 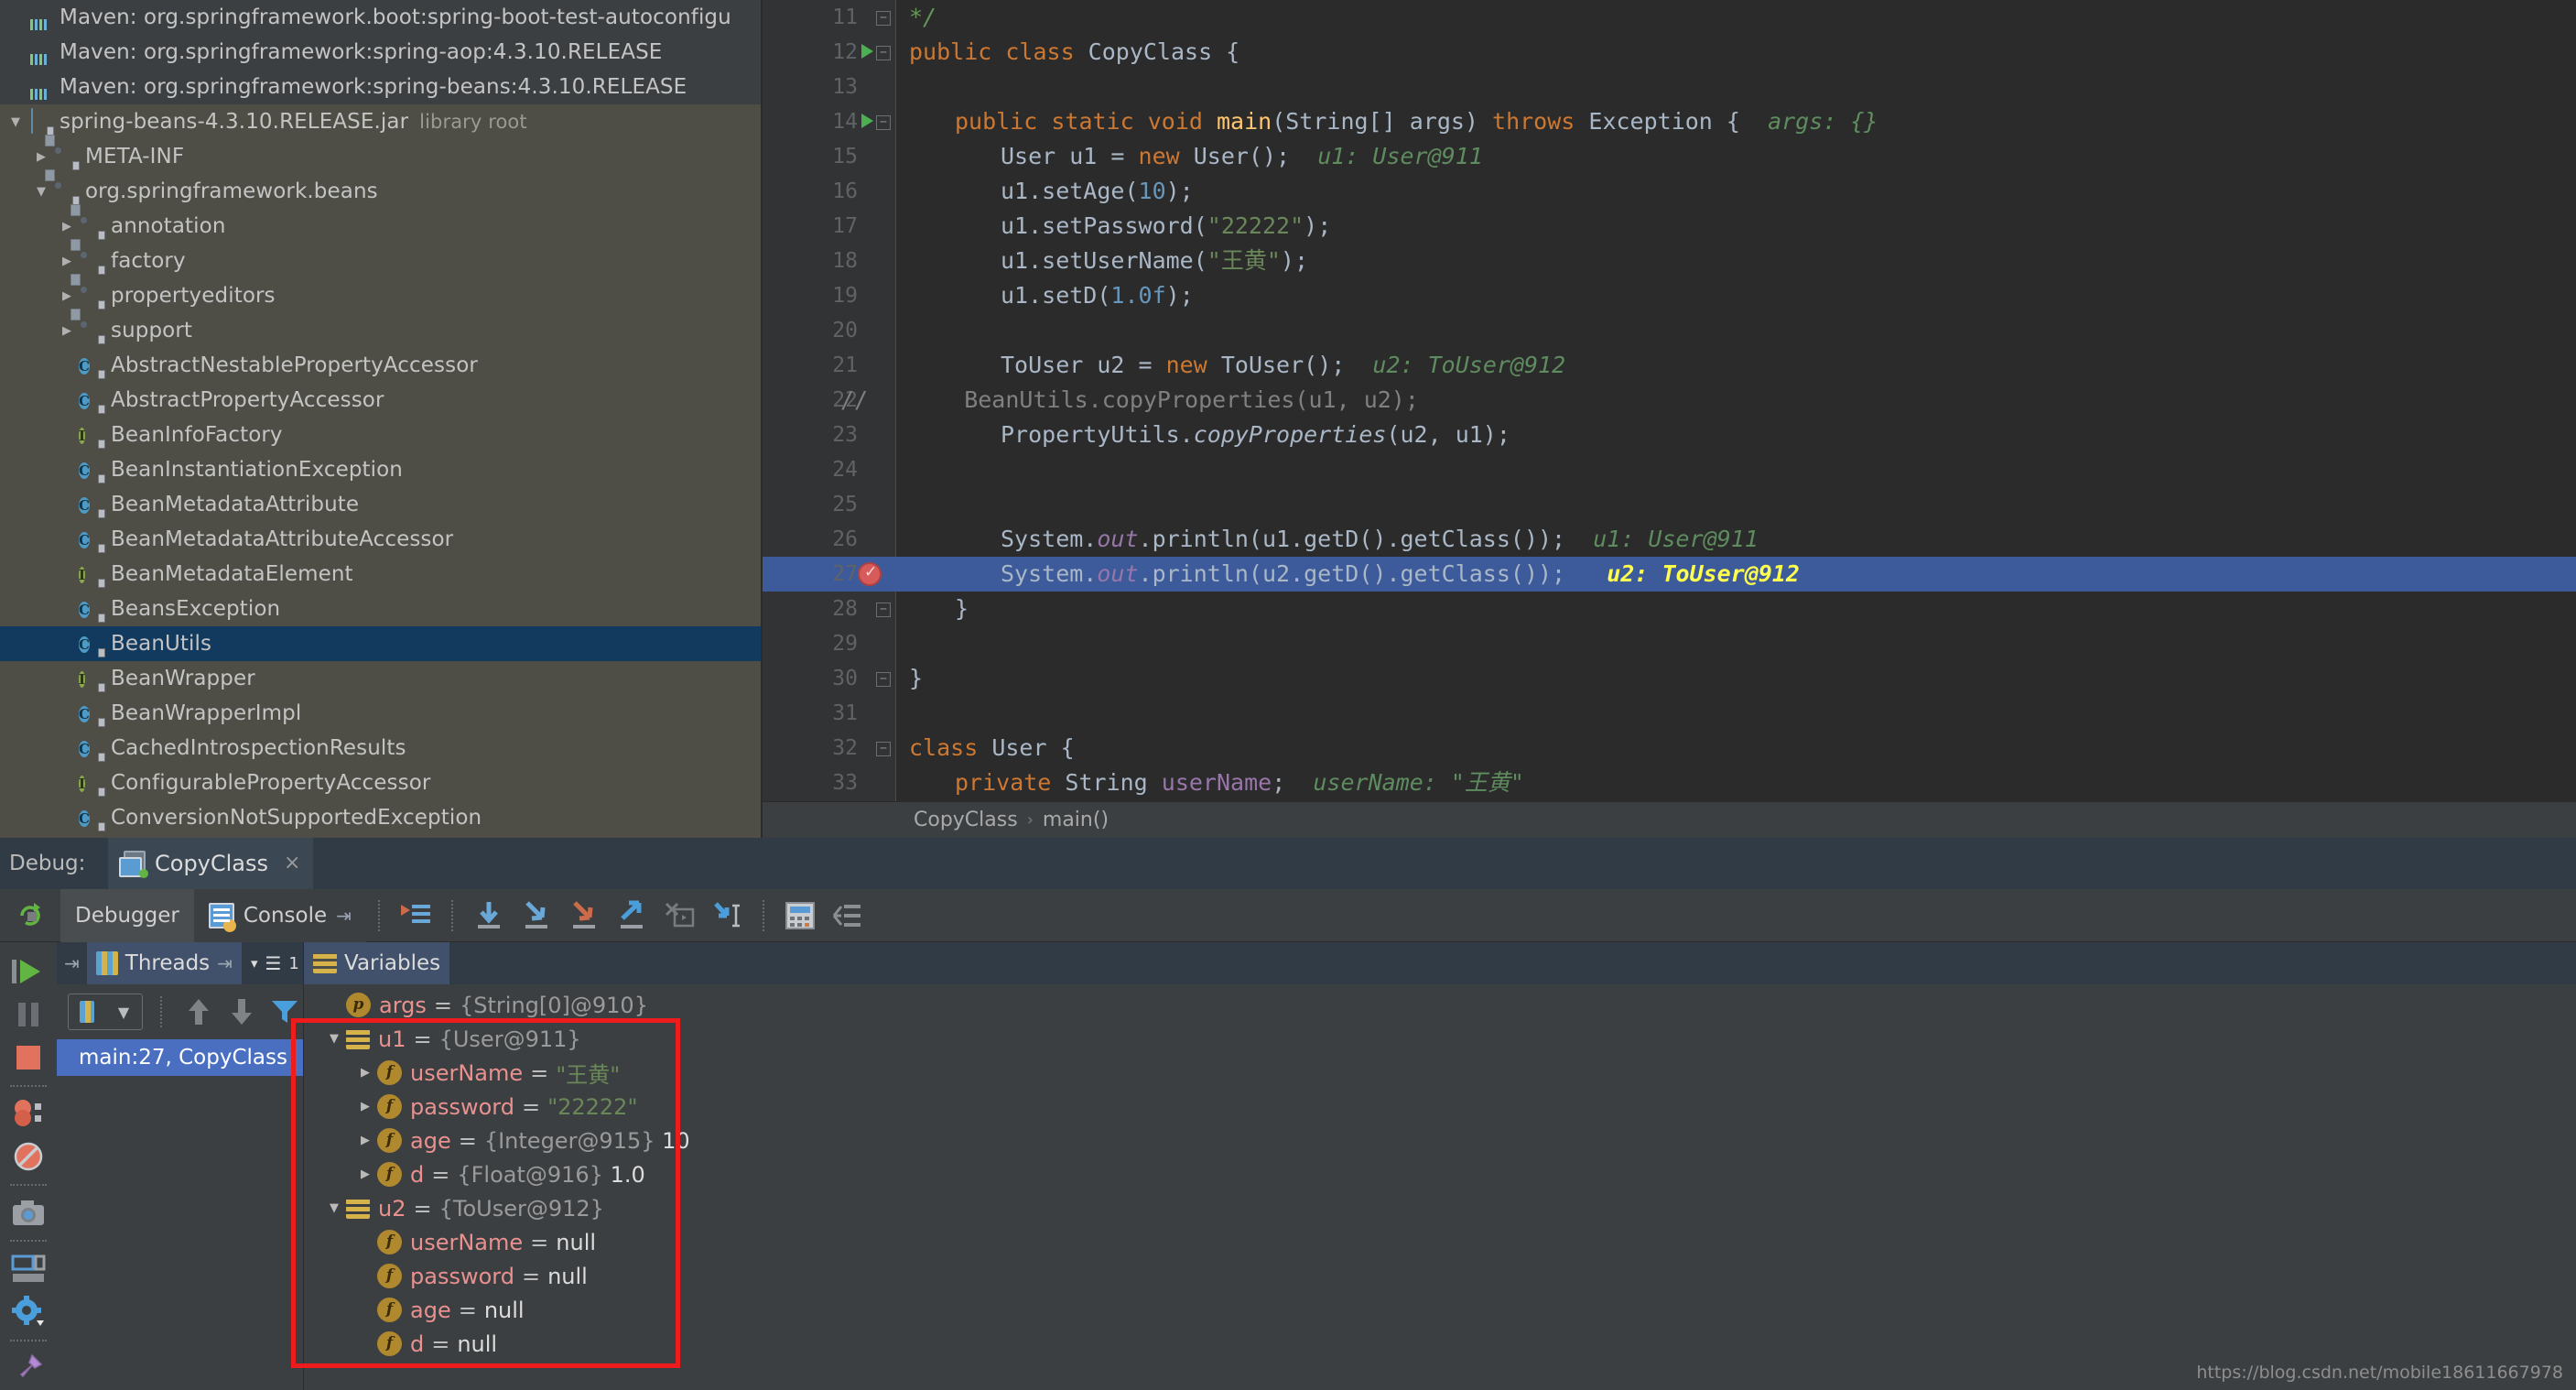 I want to click on code-text: class User {, so click(x=992, y=748).